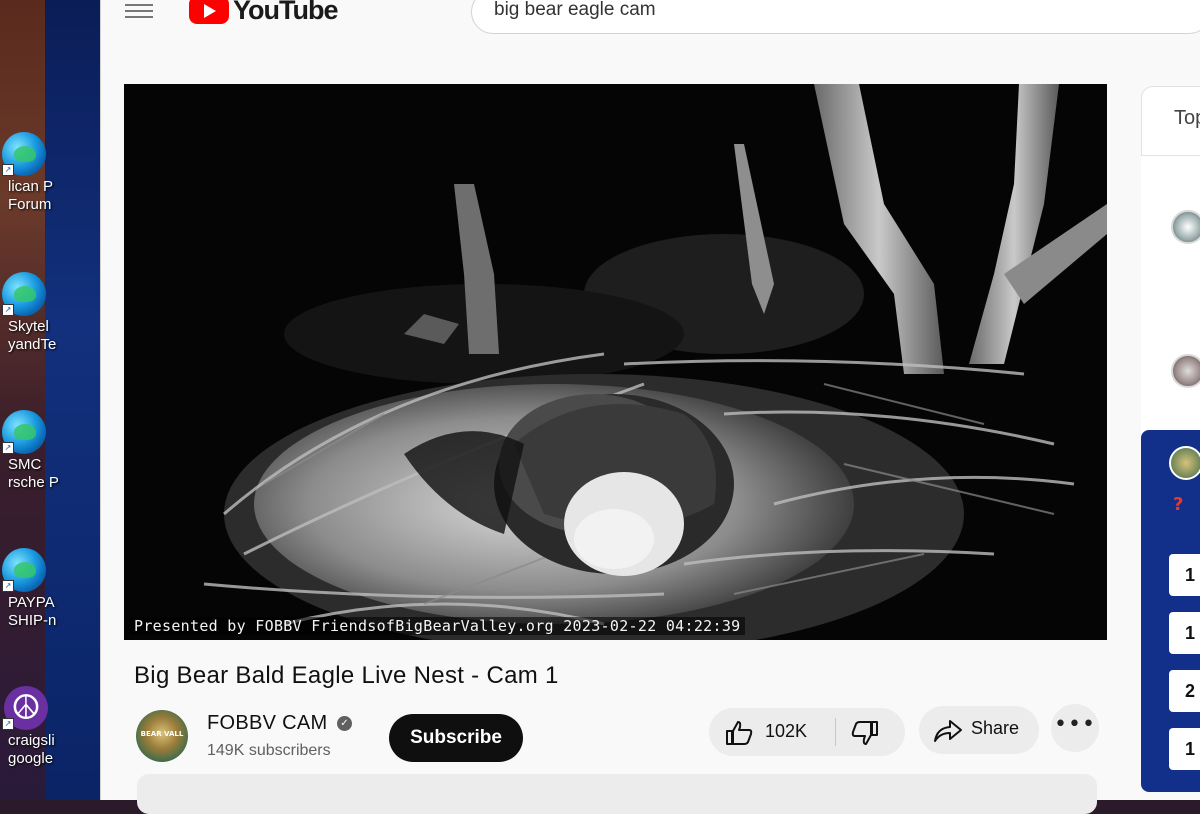 The image size is (1200, 814). What do you see at coordinates (72, 400) in the screenshot?
I see `desktop-wallpaper-edge` at bounding box center [72, 400].